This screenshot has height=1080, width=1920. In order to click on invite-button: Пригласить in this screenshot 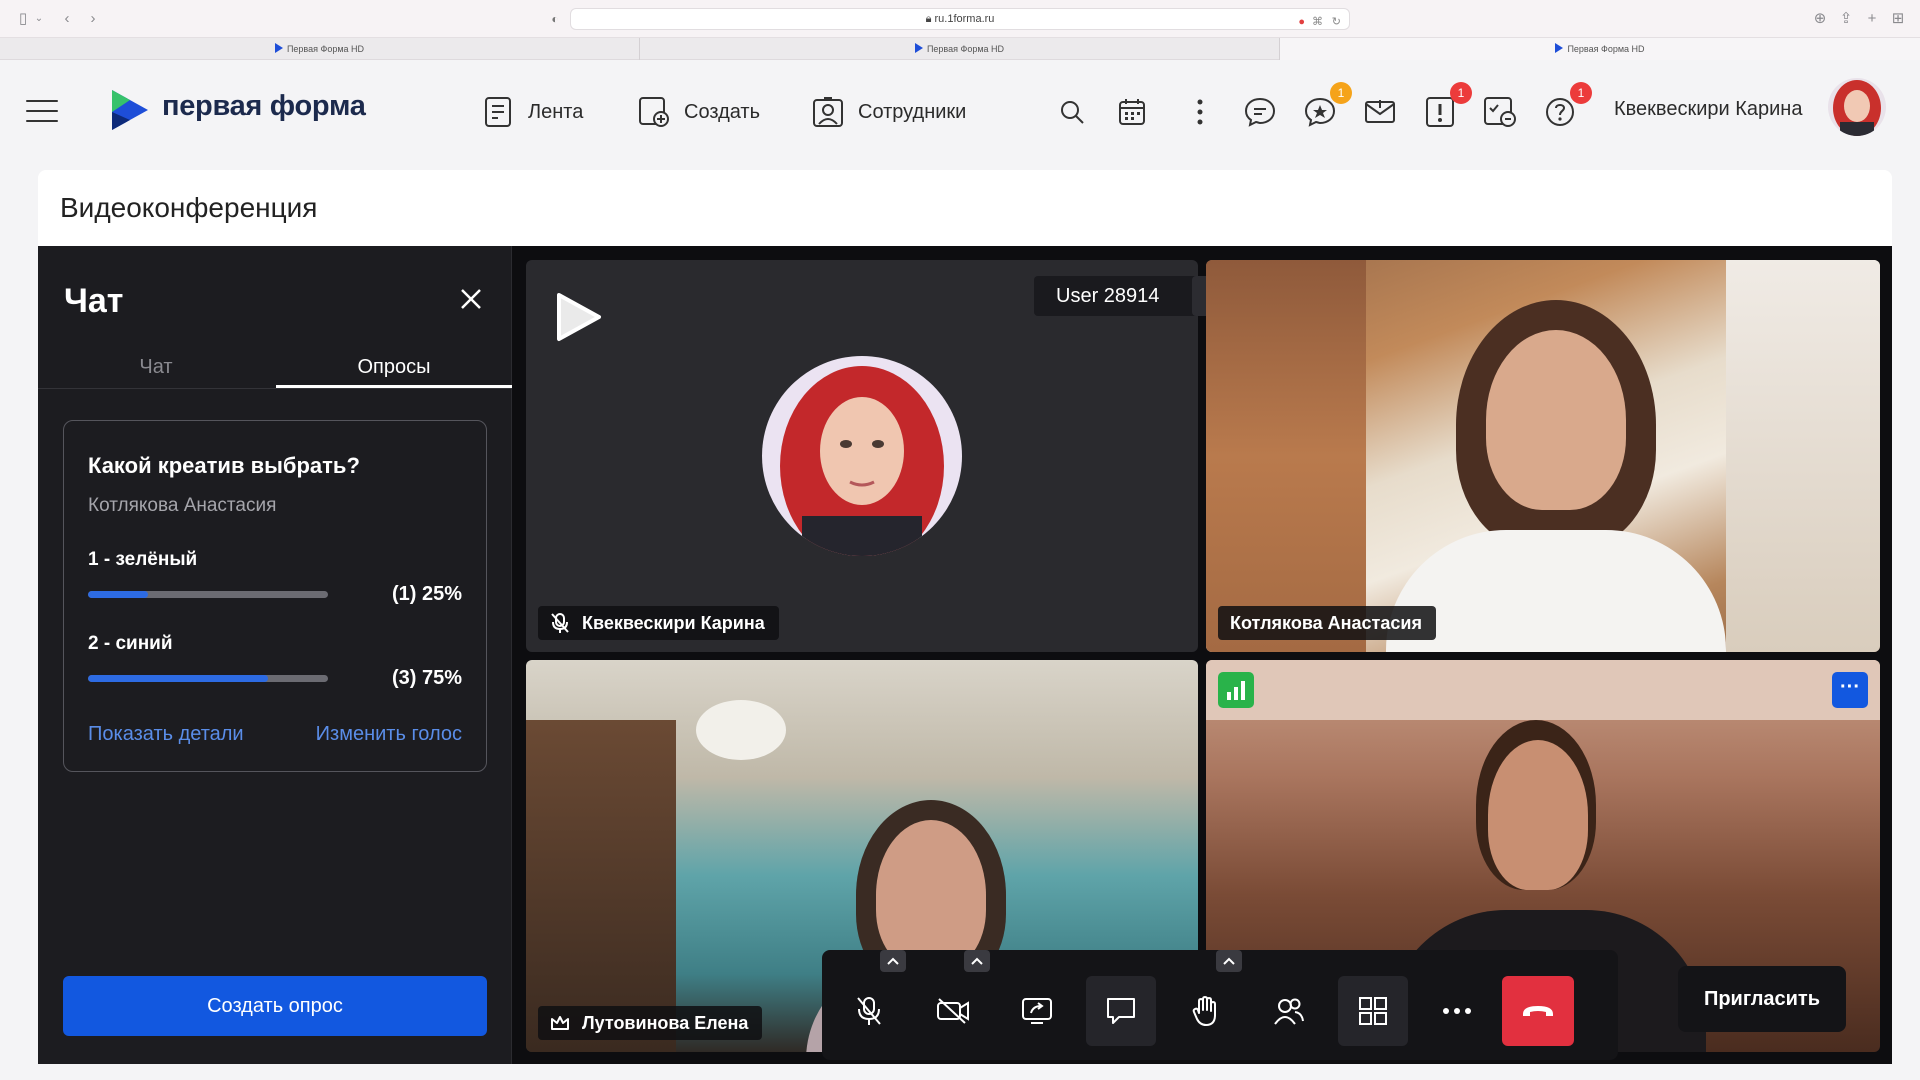, I will do `click(1762, 999)`.